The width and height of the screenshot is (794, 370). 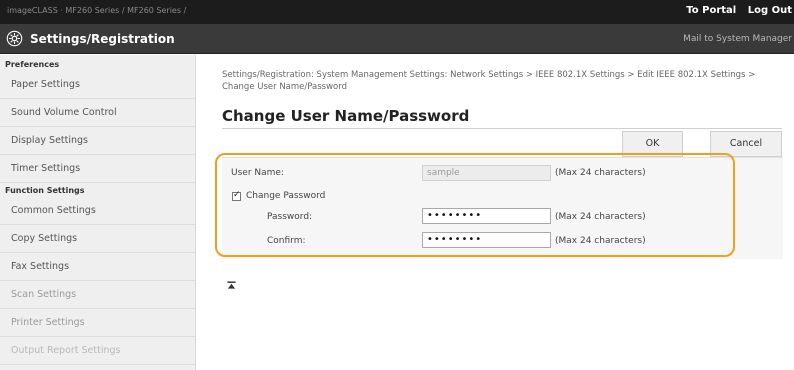 What do you see at coordinates (97, 351) in the screenshot?
I see `sidebar-item-output-report-settings: Output Report Settings` at bounding box center [97, 351].